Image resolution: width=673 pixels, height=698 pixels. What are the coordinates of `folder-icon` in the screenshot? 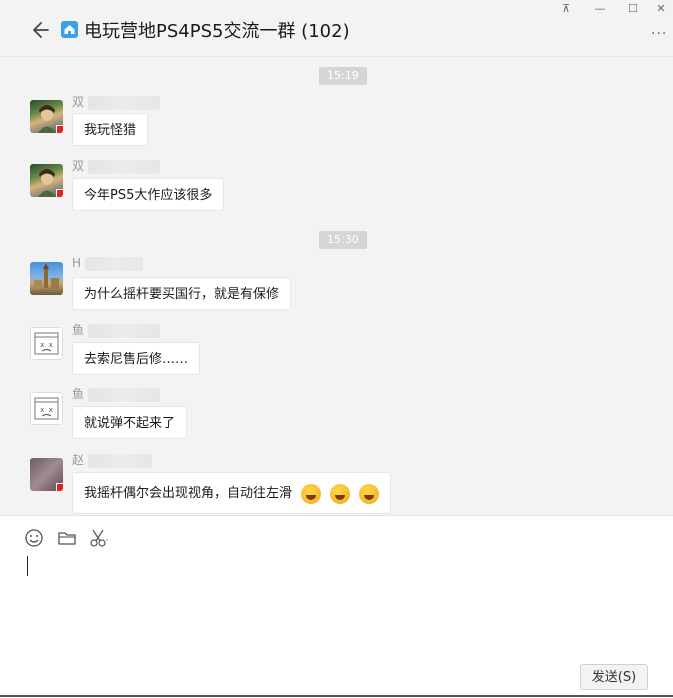 It's located at (67, 538).